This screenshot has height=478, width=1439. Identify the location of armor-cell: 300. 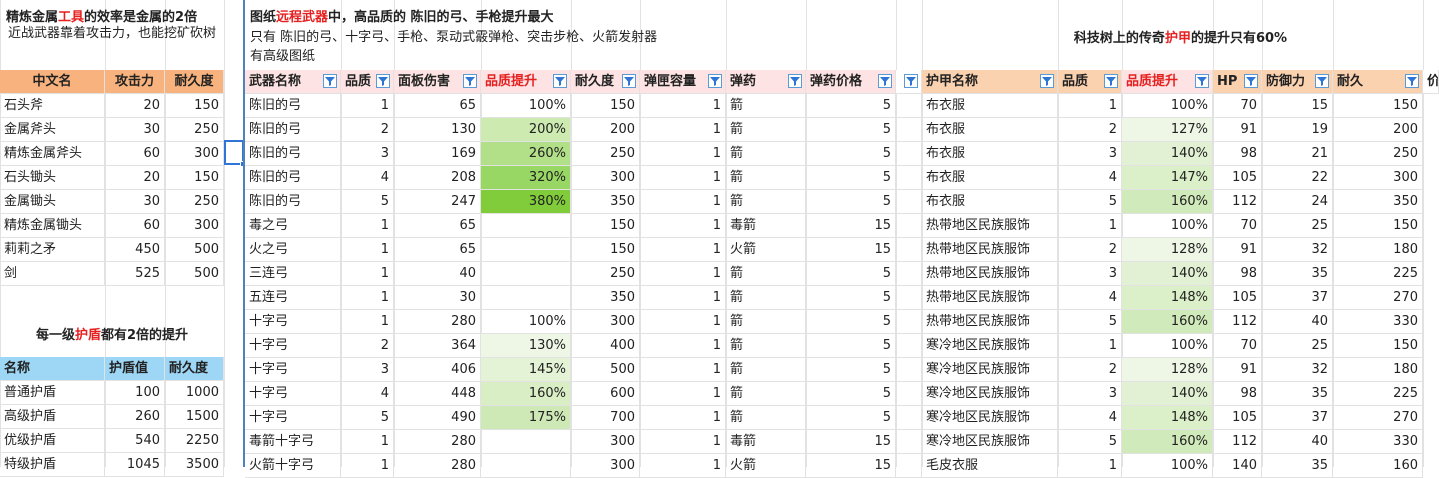
(1378, 178).